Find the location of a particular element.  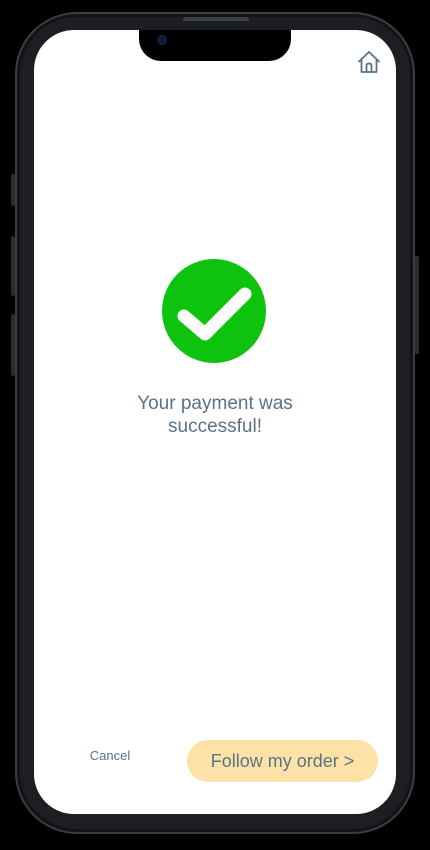

success-message: Your payment was successful! is located at coordinates (215, 415).